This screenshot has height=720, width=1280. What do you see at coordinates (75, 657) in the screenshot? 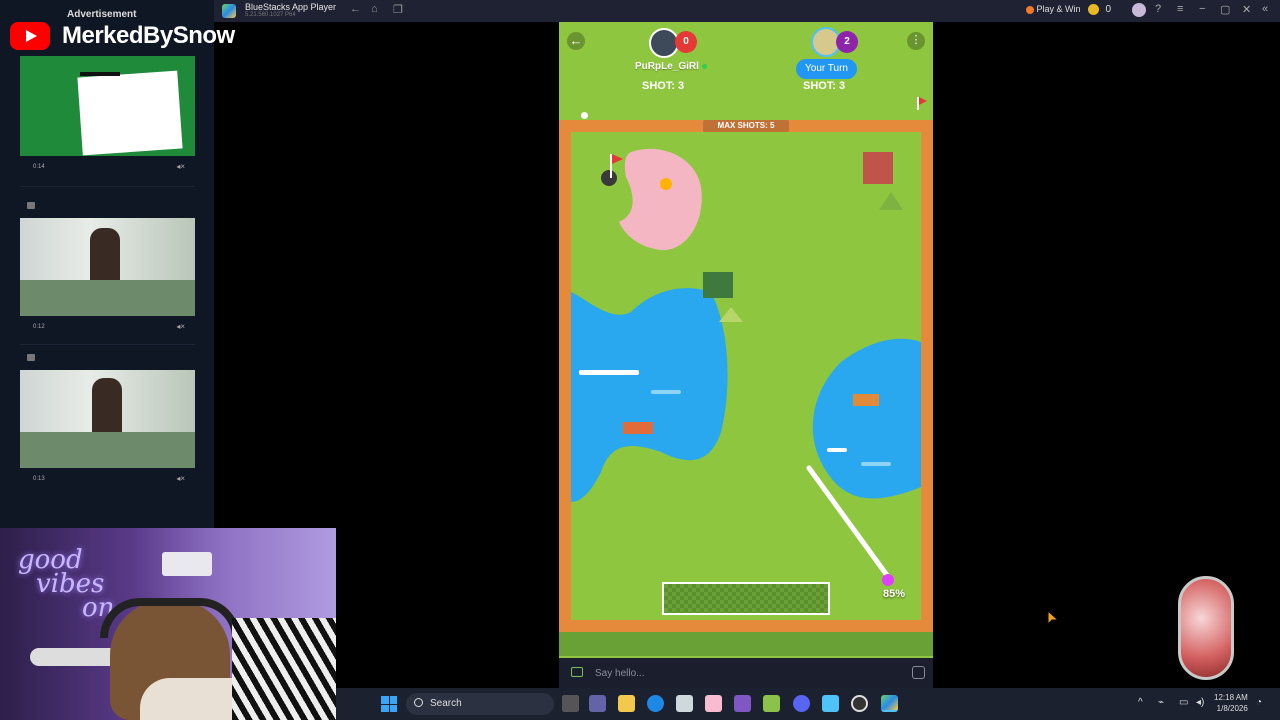
I see `microphone-graphic` at bounding box center [75, 657].